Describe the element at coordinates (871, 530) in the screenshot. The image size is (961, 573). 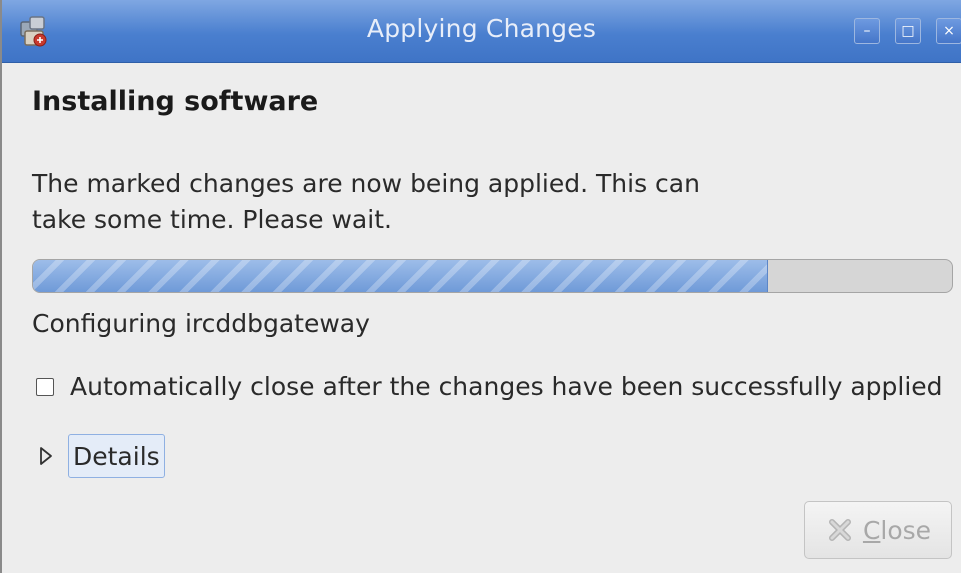
I see `close-mnemonic: C` at that location.